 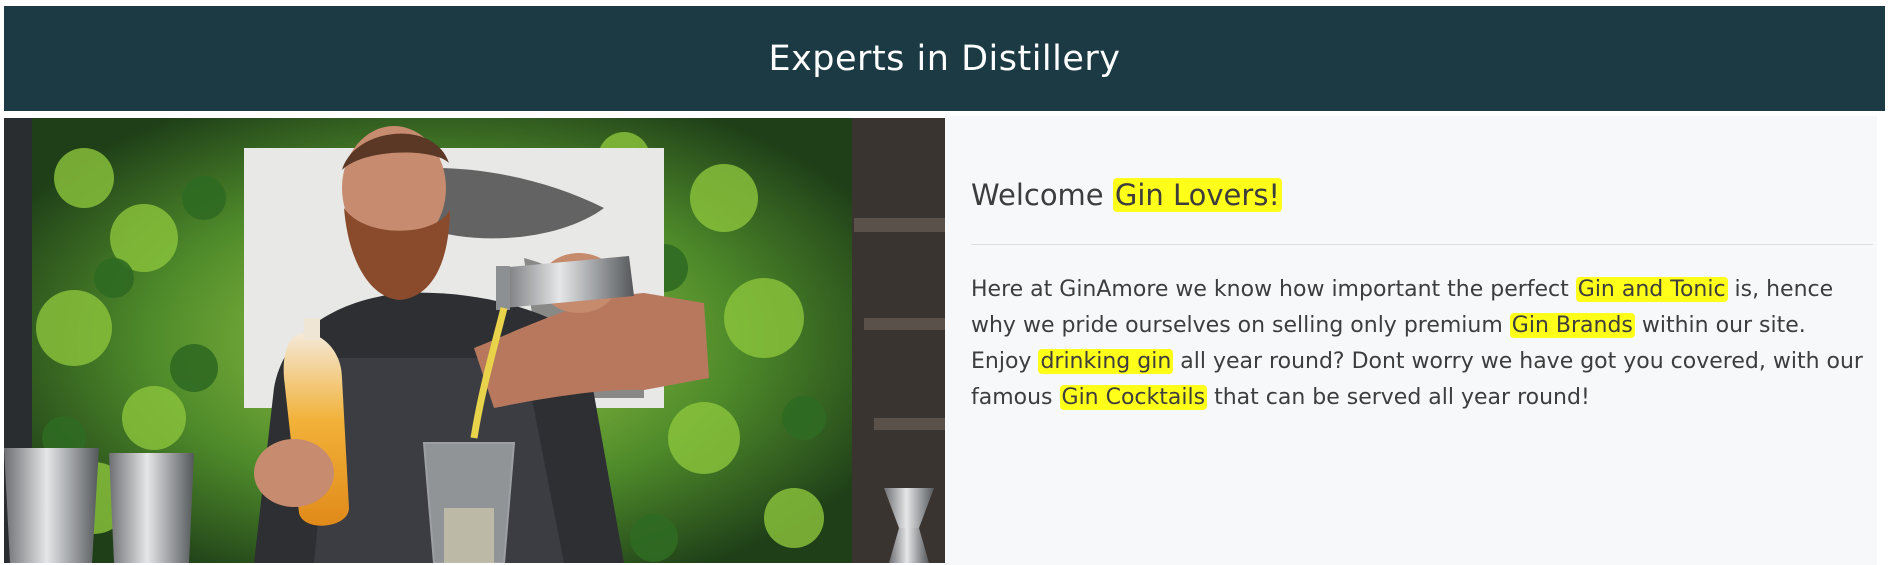 I want to click on link-drinking-gin: drinking gin, so click(x=1106, y=361).